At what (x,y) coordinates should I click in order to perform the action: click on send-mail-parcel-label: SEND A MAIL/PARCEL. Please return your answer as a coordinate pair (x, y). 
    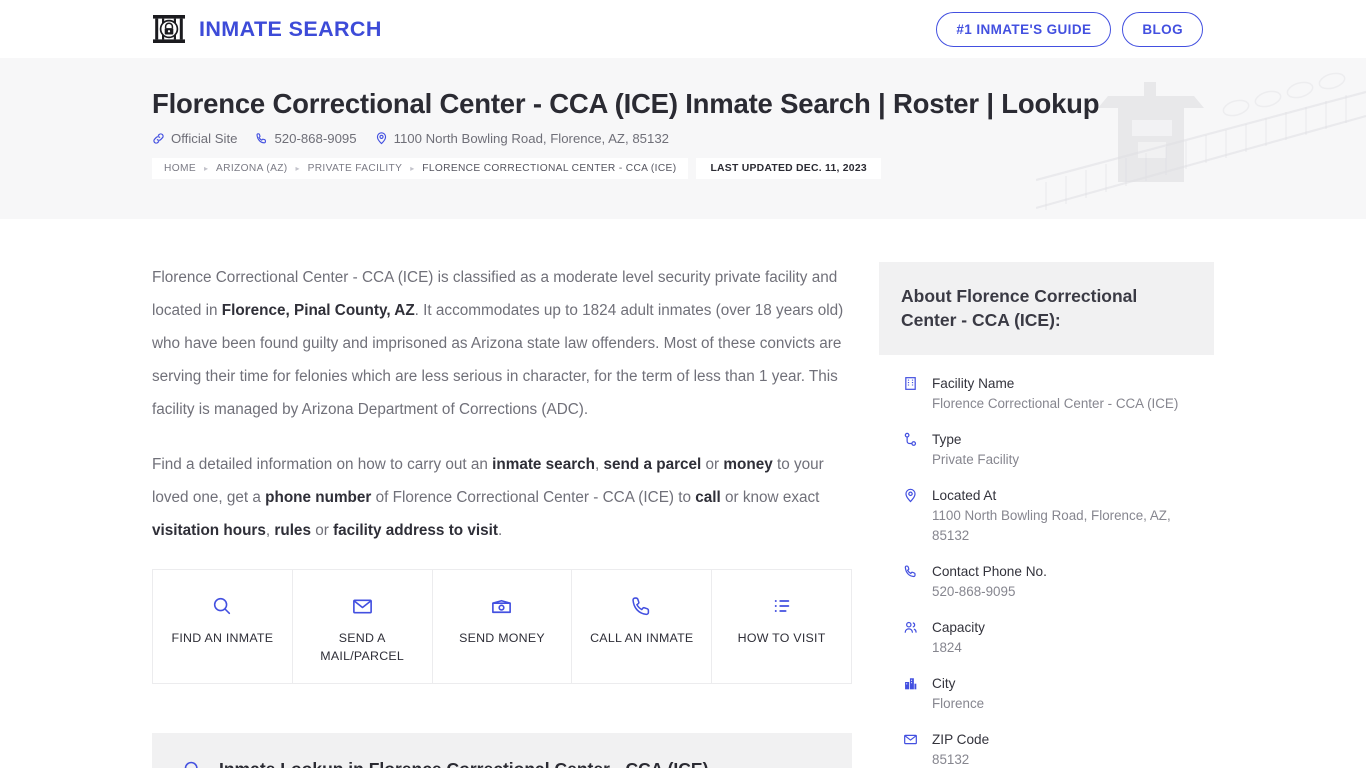
    Looking at the image, I should click on (362, 647).